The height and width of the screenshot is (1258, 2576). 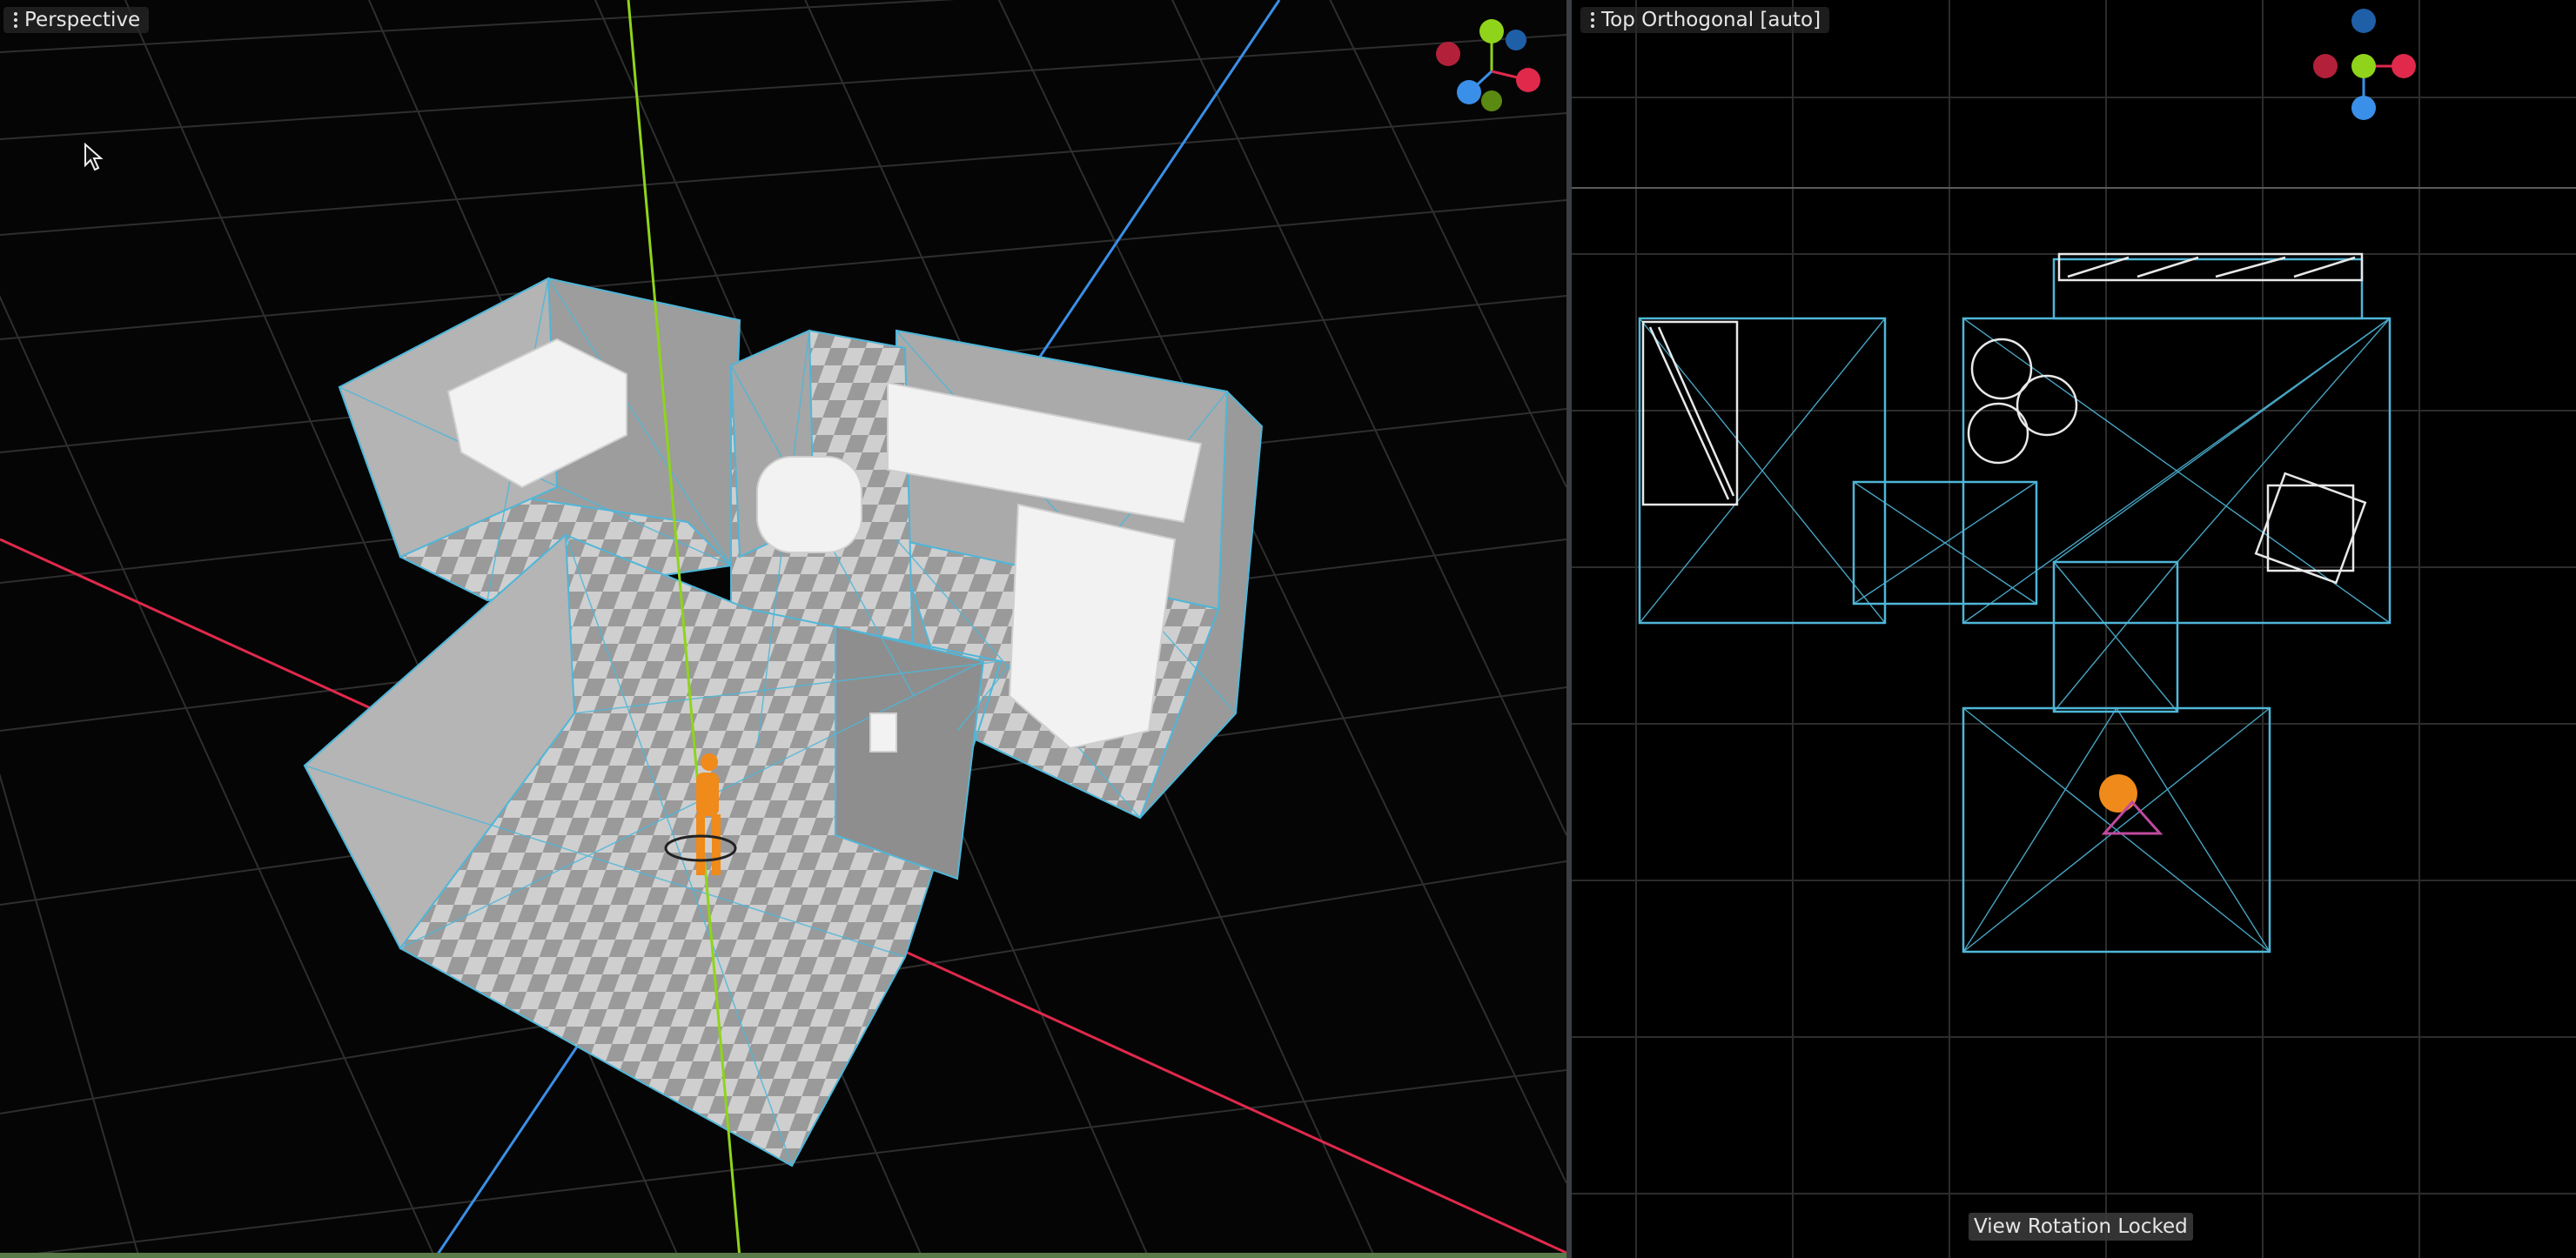 What do you see at coordinates (1488, 65) in the screenshot?
I see `perspective-axis-gizmo` at bounding box center [1488, 65].